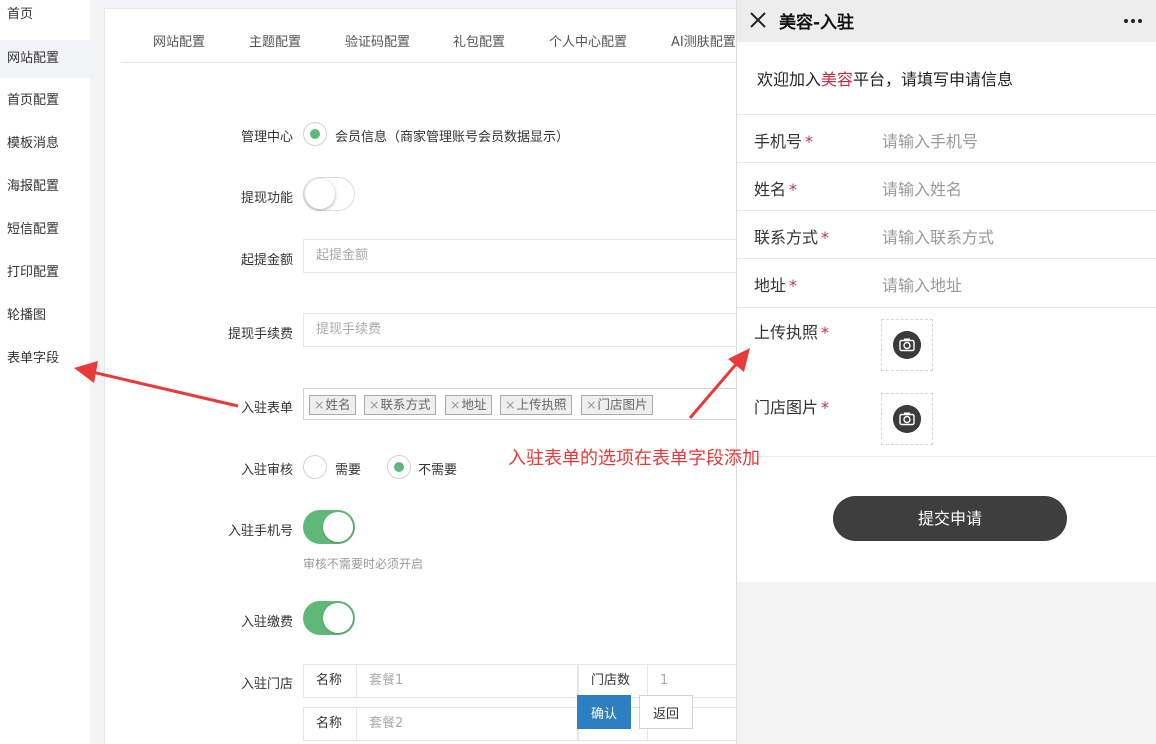 The height and width of the screenshot is (744, 1156). I want to click on tab-site-config: 网站配置, so click(179, 40).